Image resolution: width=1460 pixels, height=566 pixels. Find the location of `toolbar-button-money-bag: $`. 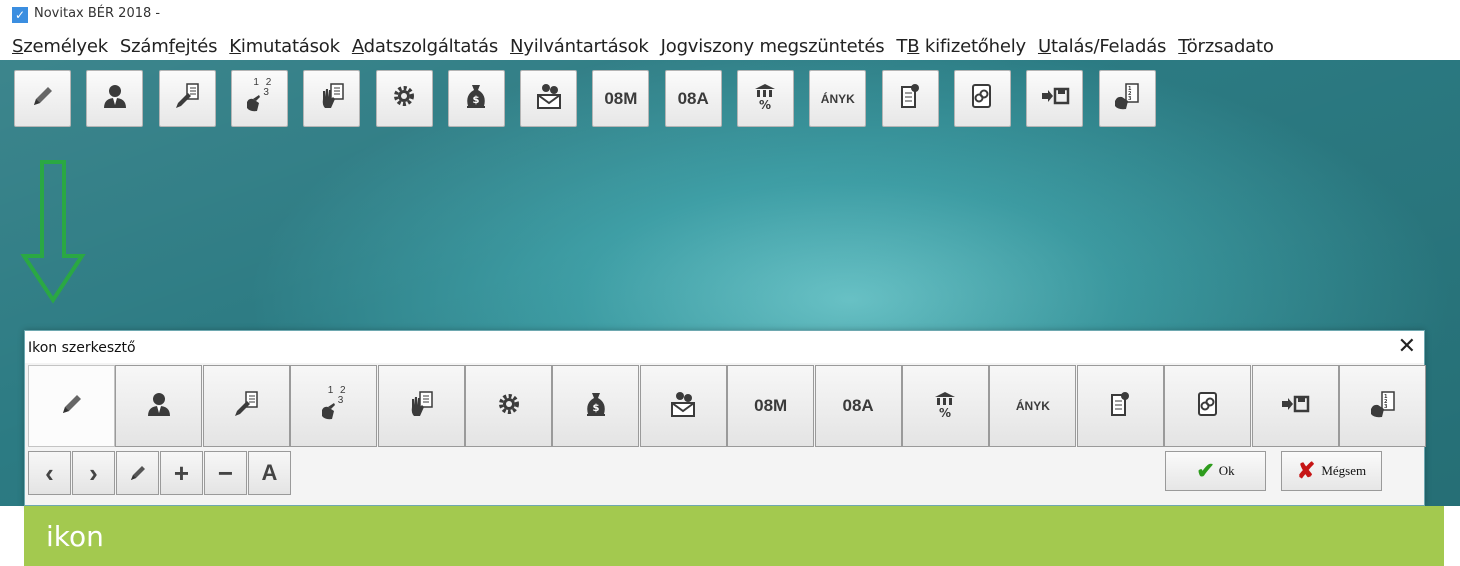

toolbar-button-money-bag: $ is located at coordinates (476, 98).